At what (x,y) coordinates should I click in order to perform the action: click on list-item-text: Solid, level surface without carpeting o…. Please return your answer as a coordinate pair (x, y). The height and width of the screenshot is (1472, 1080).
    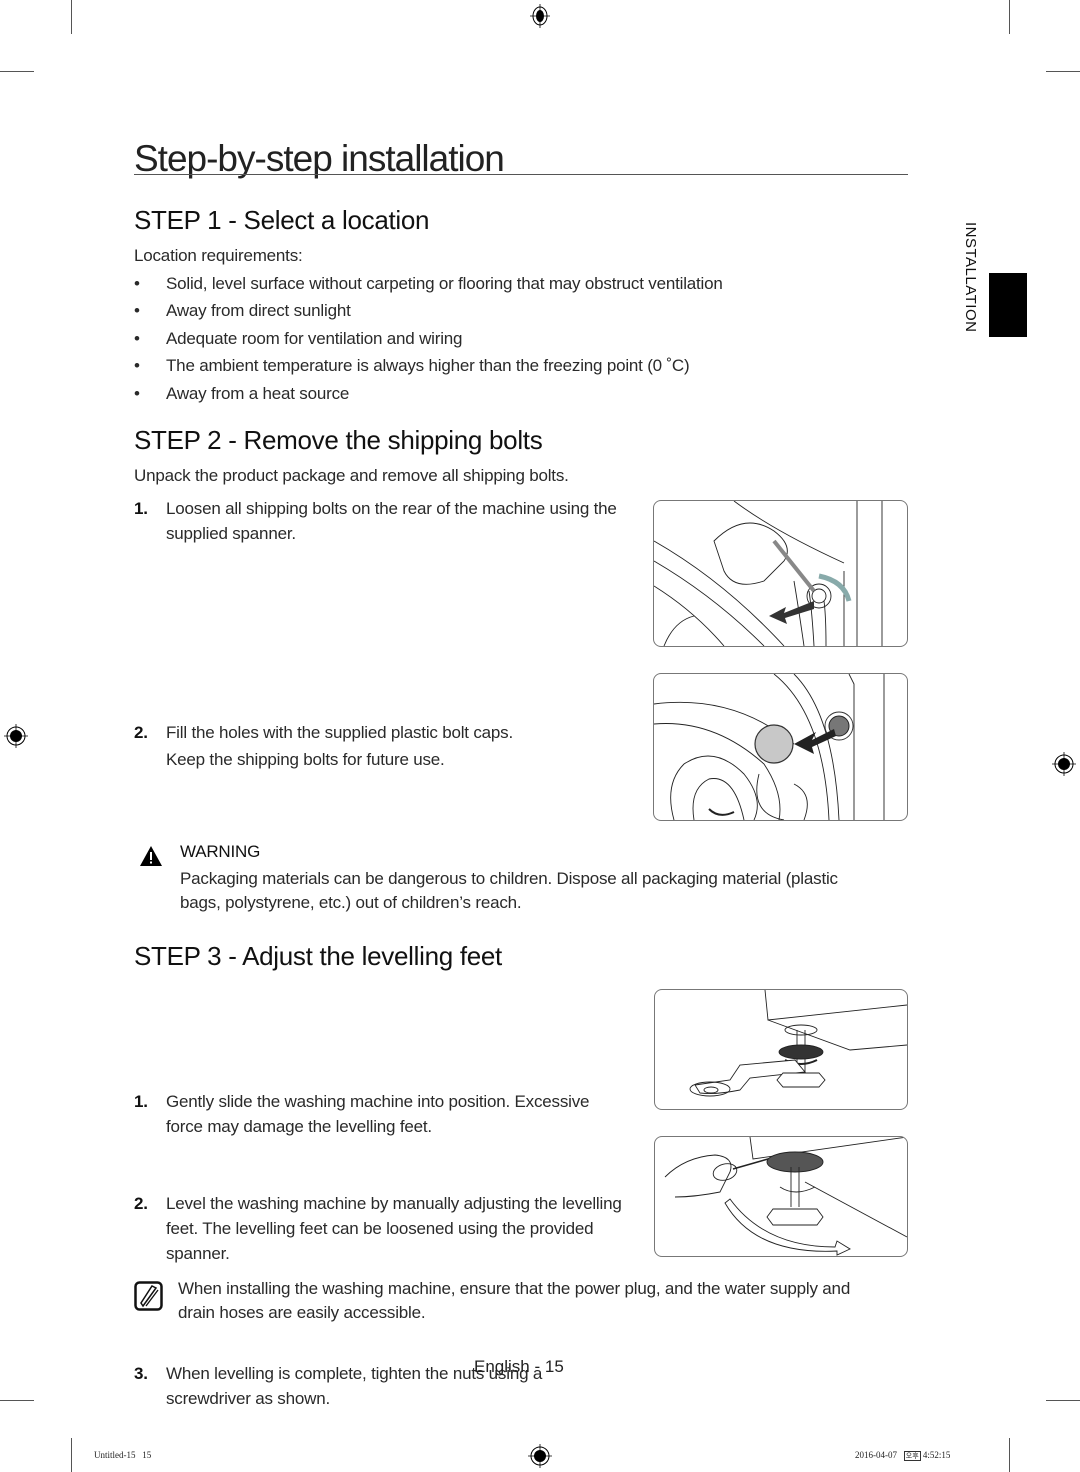
    Looking at the image, I should click on (444, 283).